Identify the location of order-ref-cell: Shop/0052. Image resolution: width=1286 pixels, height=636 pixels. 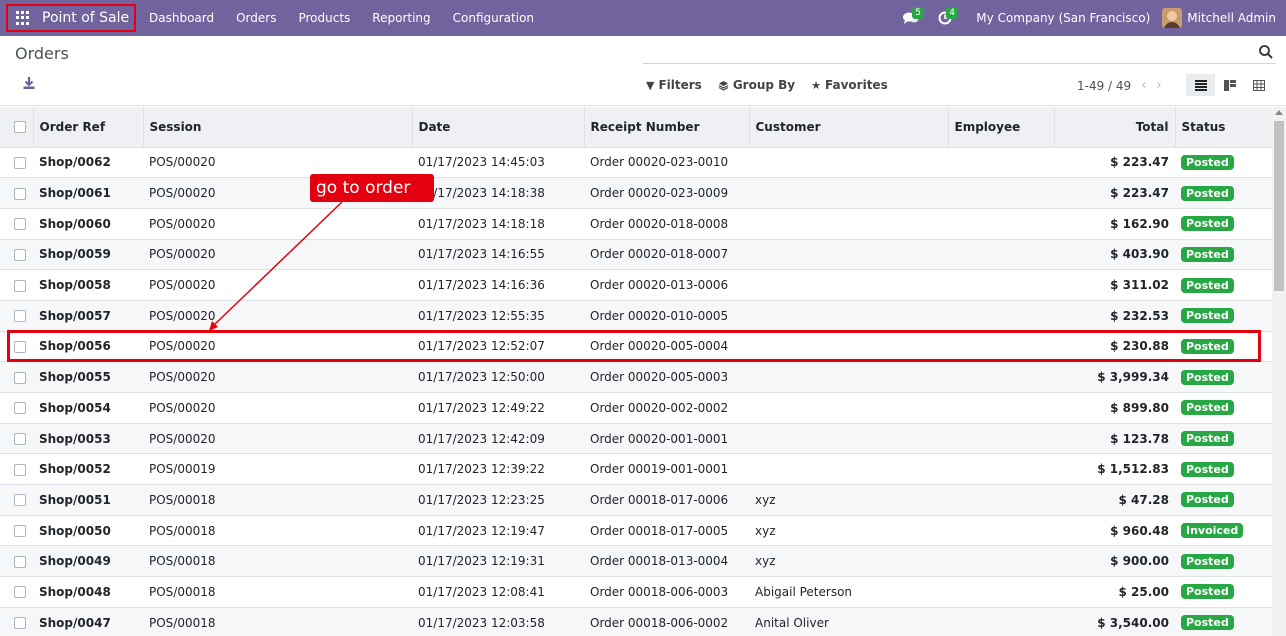
(75, 469).